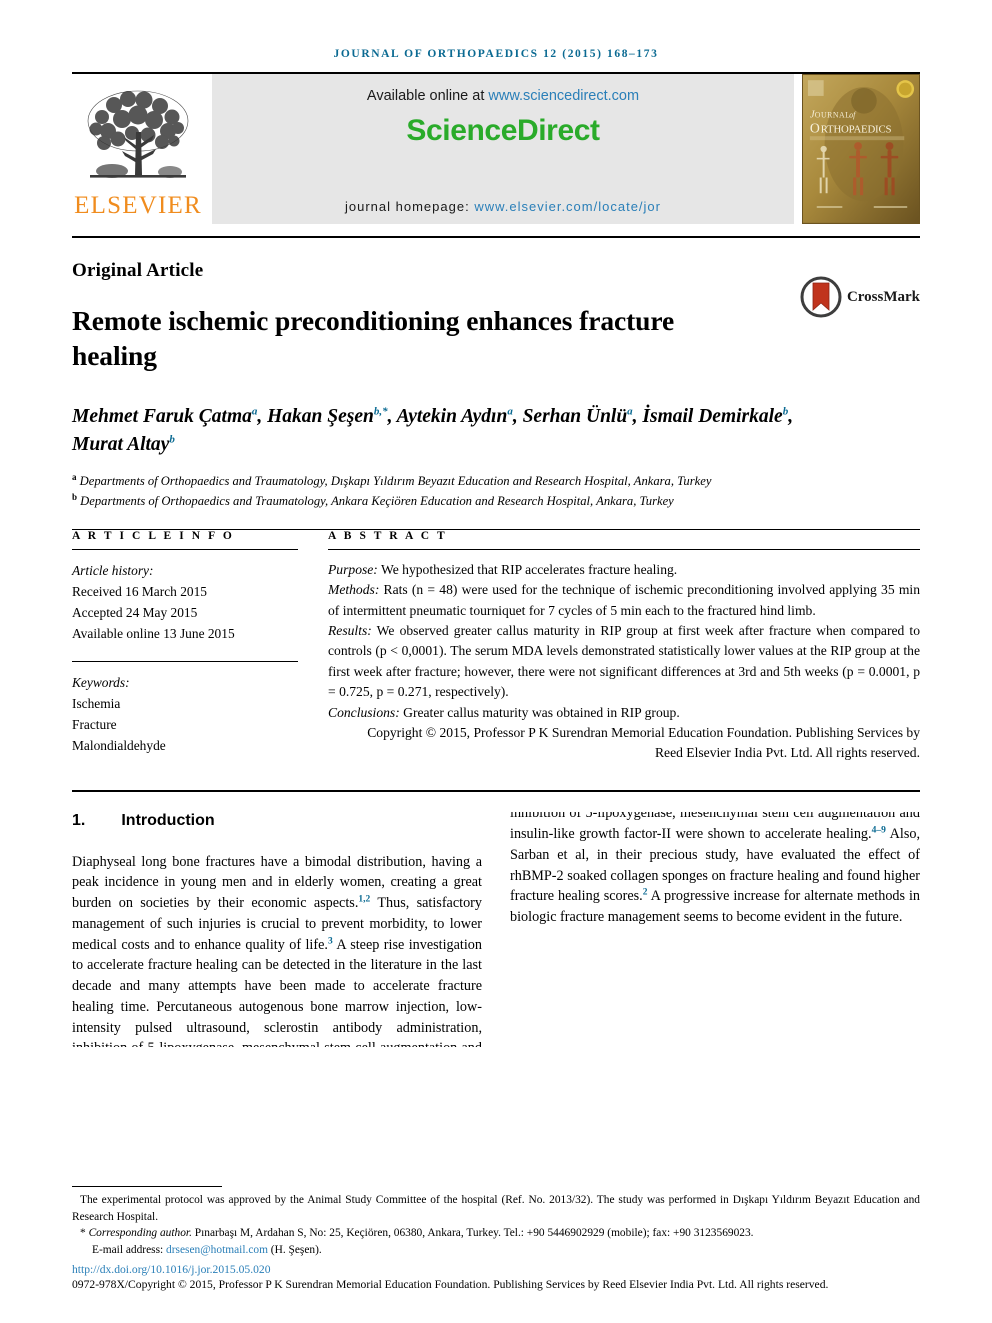 The width and height of the screenshot is (992, 1323). What do you see at coordinates (168, 820) in the screenshot?
I see `introduction-title: Introduction` at bounding box center [168, 820].